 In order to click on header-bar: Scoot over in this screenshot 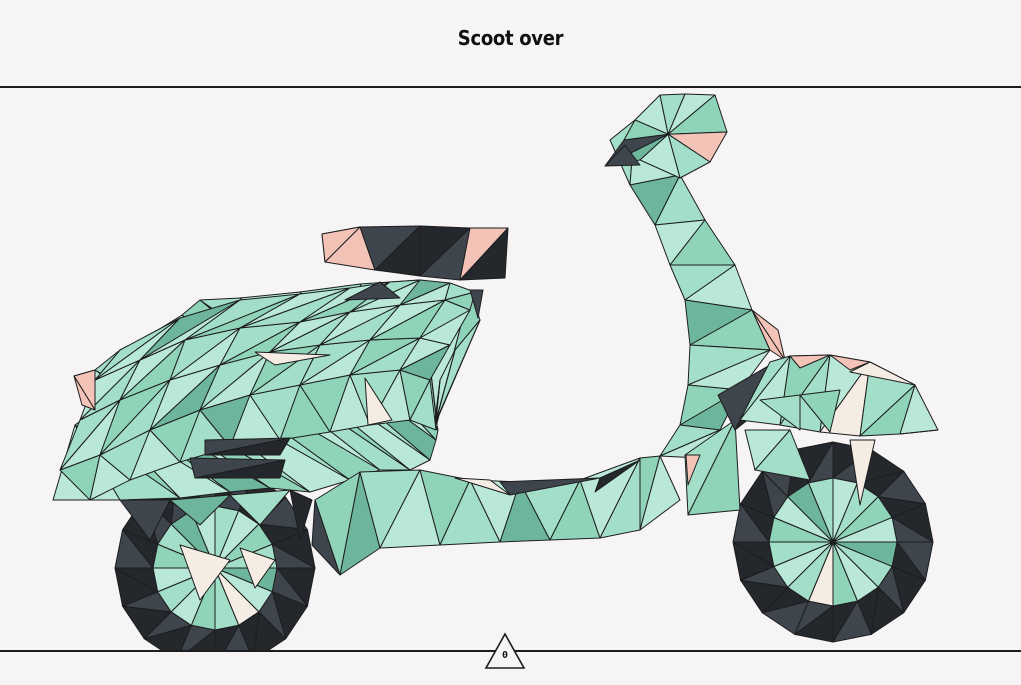, I will do `click(510, 44)`.